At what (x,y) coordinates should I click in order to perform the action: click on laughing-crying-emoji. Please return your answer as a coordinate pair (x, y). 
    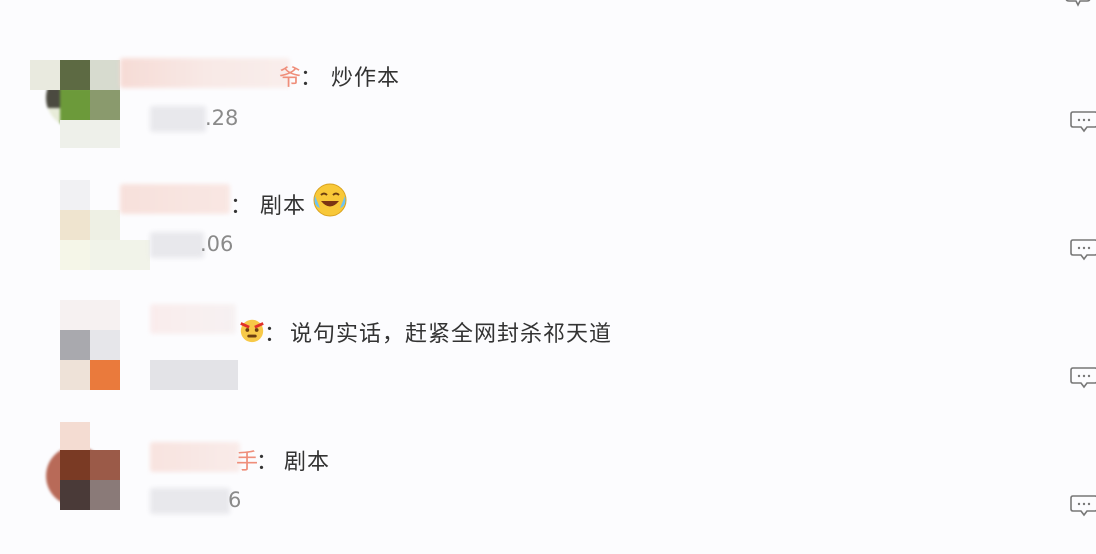
    Looking at the image, I should click on (330, 200).